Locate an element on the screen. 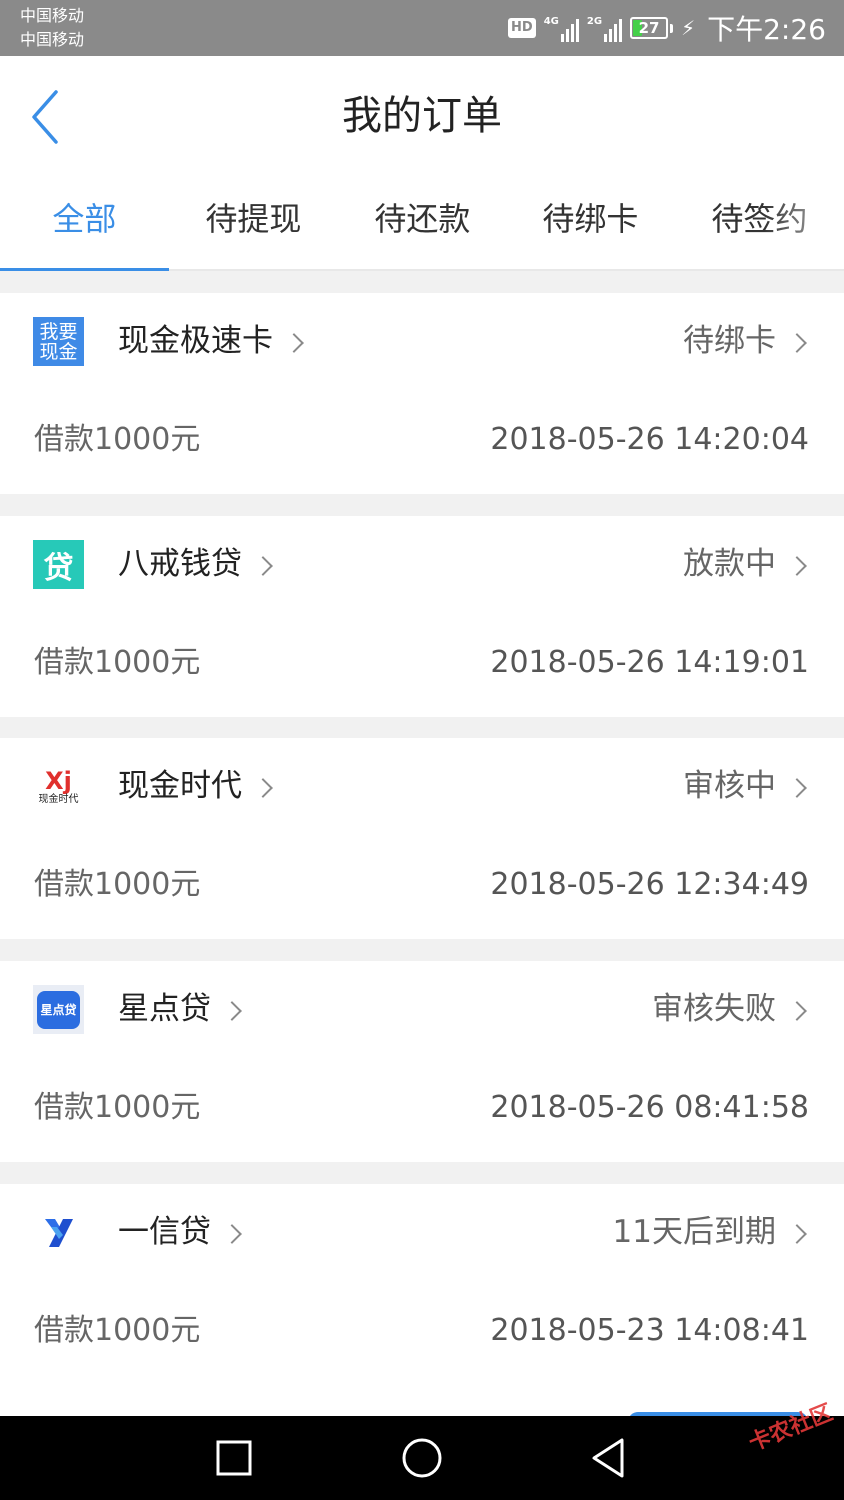  order-time: 2018-05-23 14:08:41 is located at coordinates (649, 1330).